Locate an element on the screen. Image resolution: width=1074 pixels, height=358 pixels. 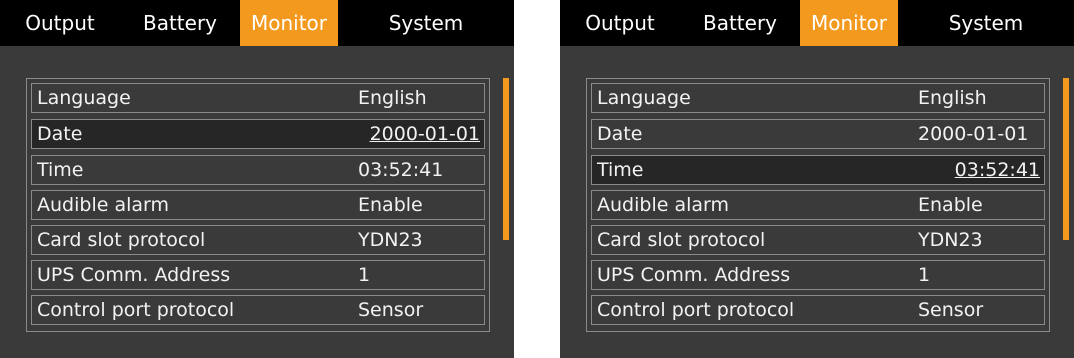
setting-value-editing: 03:52:41 is located at coordinates (997, 170).